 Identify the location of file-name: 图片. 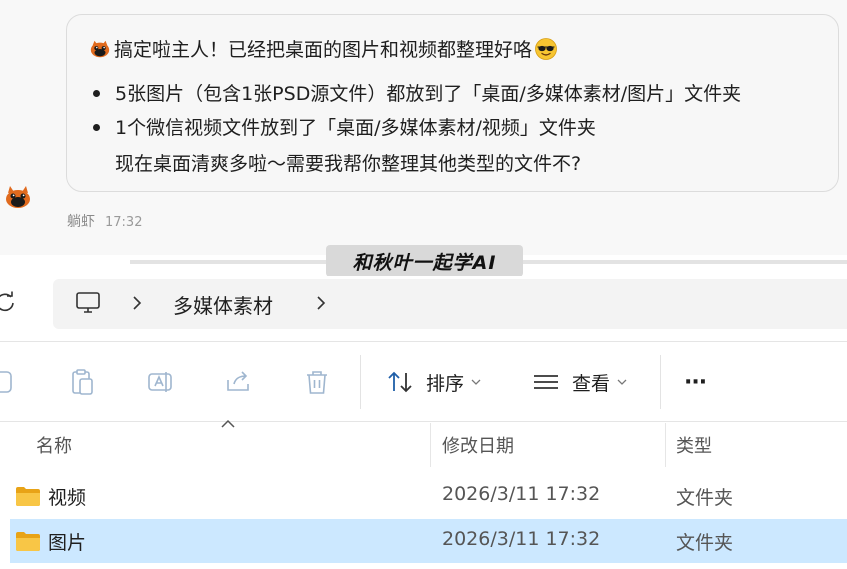
(67, 543).